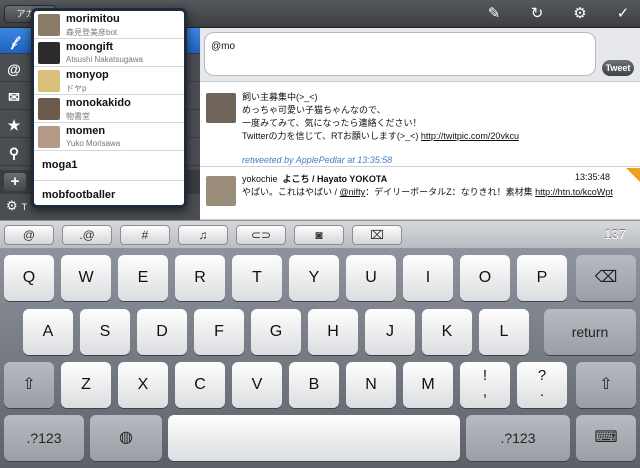 The image size is (640, 468). I want to click on compose-area: Tweet, so click(420, 55).